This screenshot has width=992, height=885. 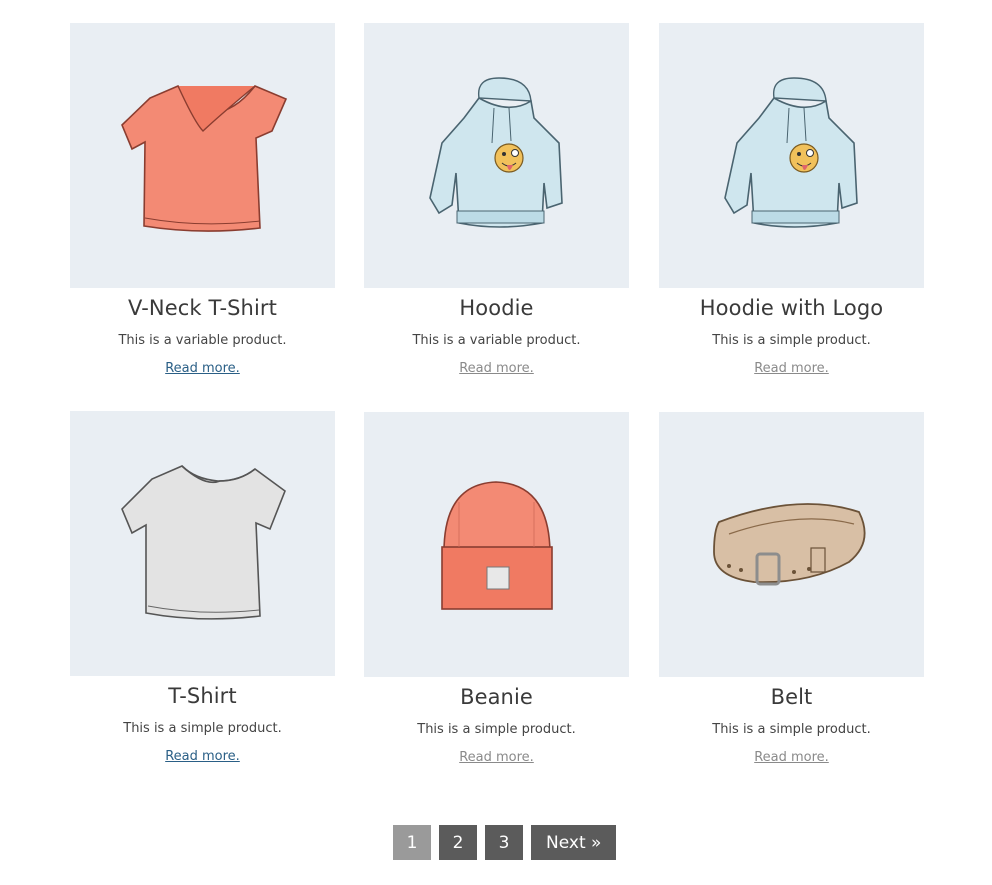 I want to click on product-title: Hoodie, so click(x=496, y=308).